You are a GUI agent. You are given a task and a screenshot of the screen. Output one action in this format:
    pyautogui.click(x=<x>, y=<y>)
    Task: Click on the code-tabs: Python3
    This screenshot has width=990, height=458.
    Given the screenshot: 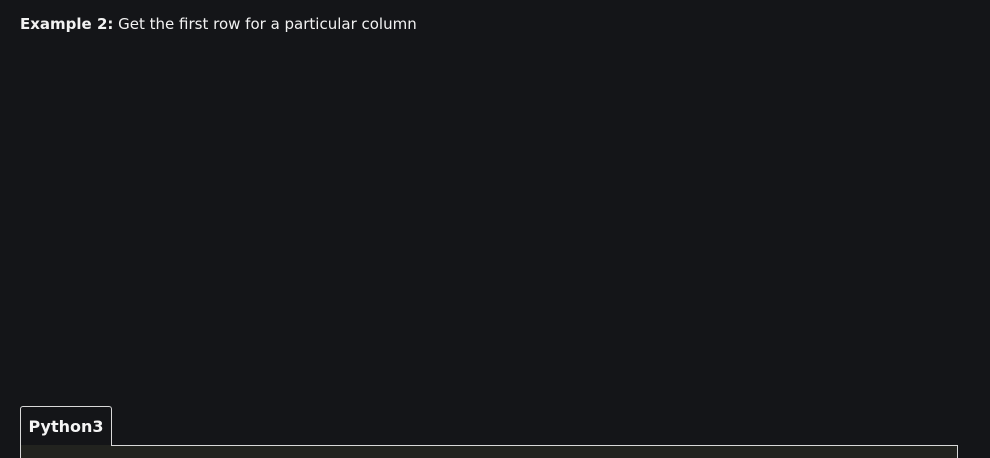 What is the action you would take?
    pyautogui.click(x=489, y=432)
    